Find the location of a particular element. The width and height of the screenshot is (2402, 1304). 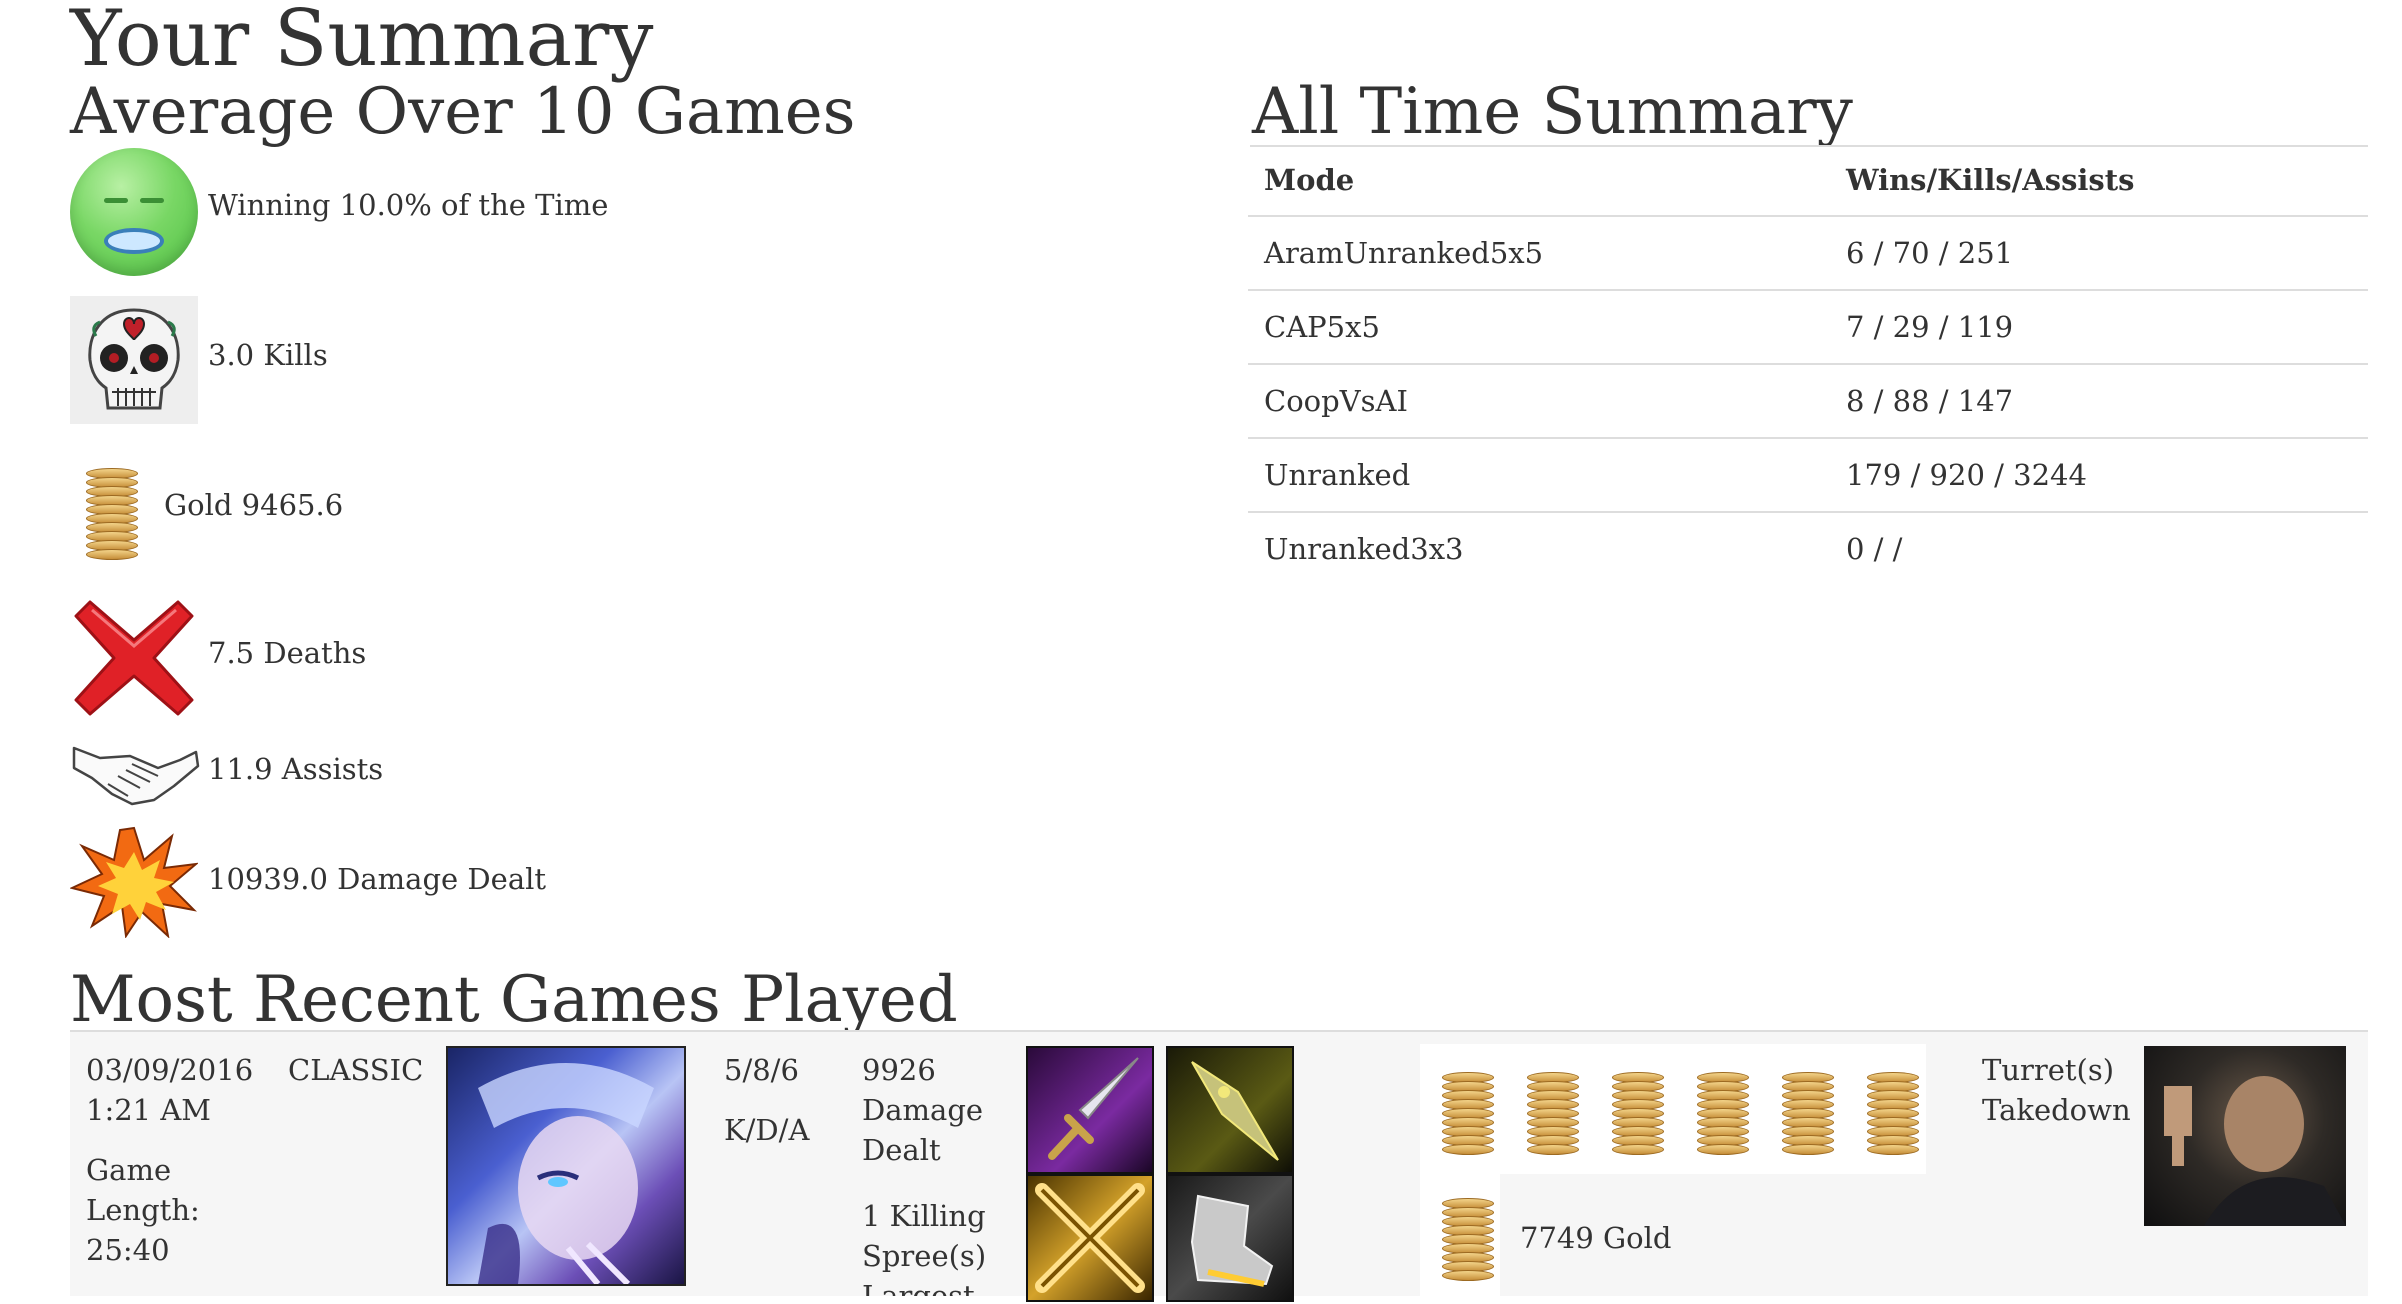

killing-spree-line-1: 1 Killing is located at coordinates (924, 1216).